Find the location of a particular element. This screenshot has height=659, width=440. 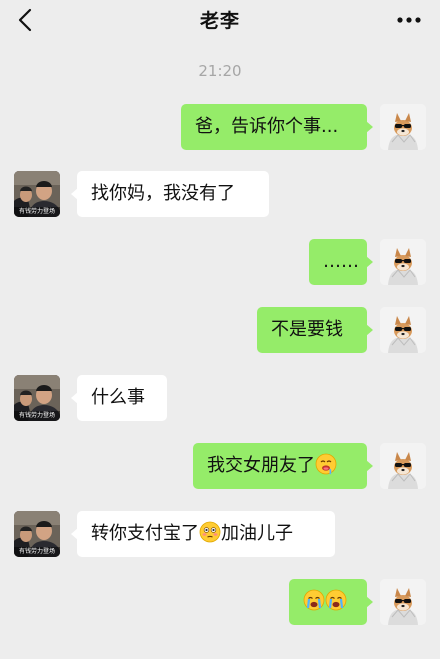

more-dots-icon is located at coordinates (409, 20).